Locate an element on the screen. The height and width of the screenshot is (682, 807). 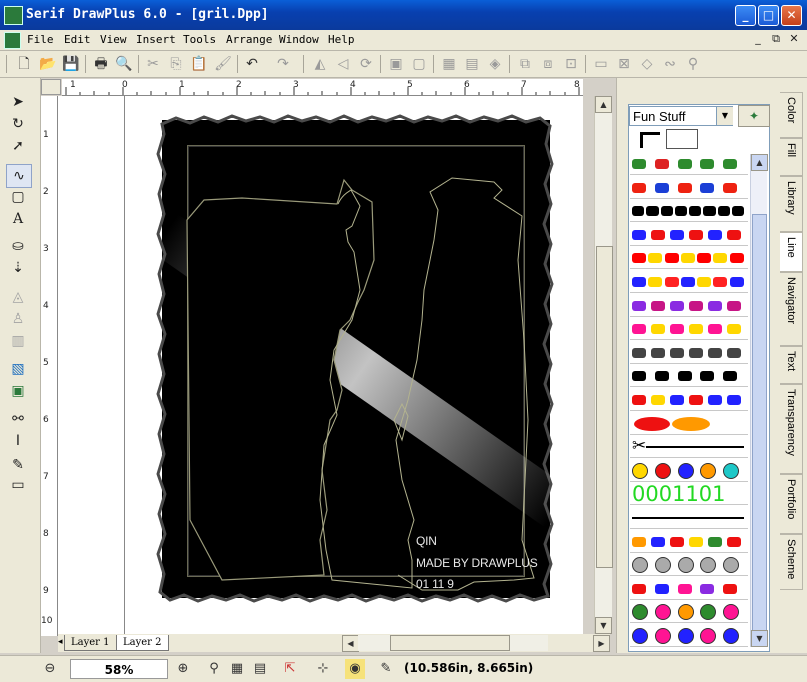
pointer-icon: ➤ is located at coordinates (18, 102).